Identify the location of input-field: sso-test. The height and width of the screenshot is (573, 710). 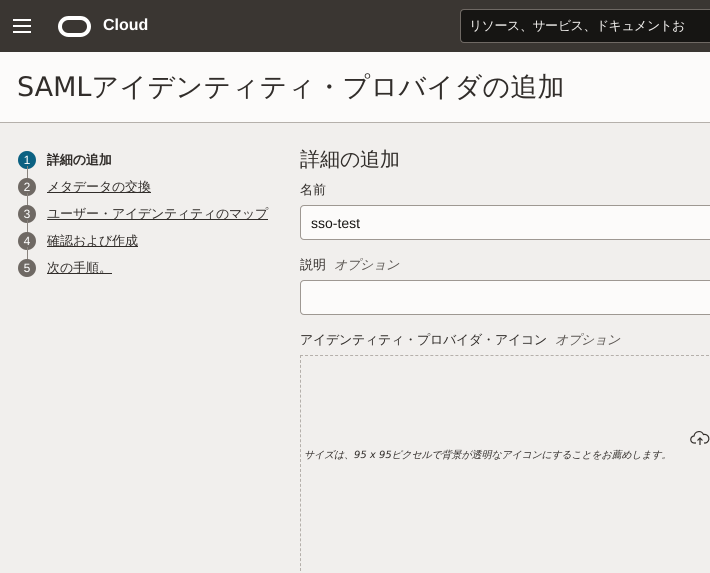
(505, 222).